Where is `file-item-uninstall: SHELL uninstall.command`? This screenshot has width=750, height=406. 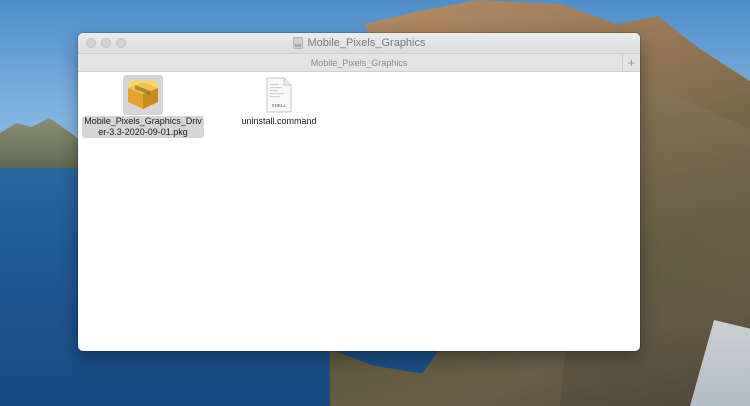
file-item-uninstall: SHELL uninstall.command is located at coordinates (279, 101).